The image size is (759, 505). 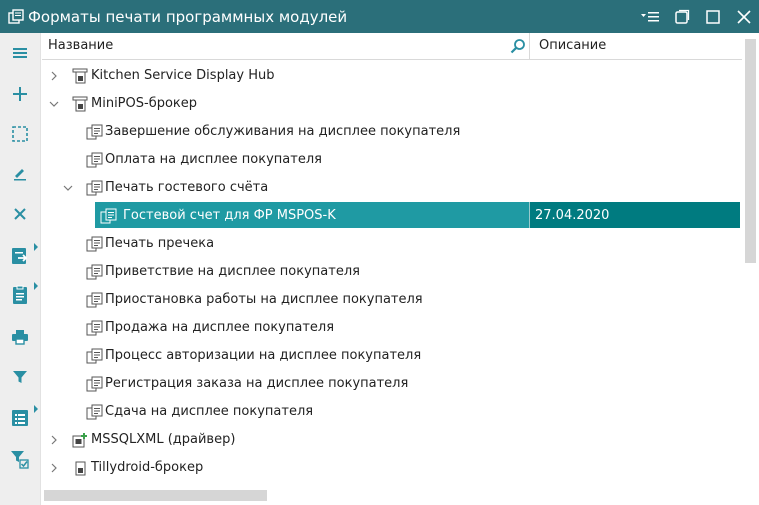 What do you see at coordinates (147, 467) in the screenshot?
I see `tree-row-label: Tillydroid-брокер` at bounding box center [147, 467].